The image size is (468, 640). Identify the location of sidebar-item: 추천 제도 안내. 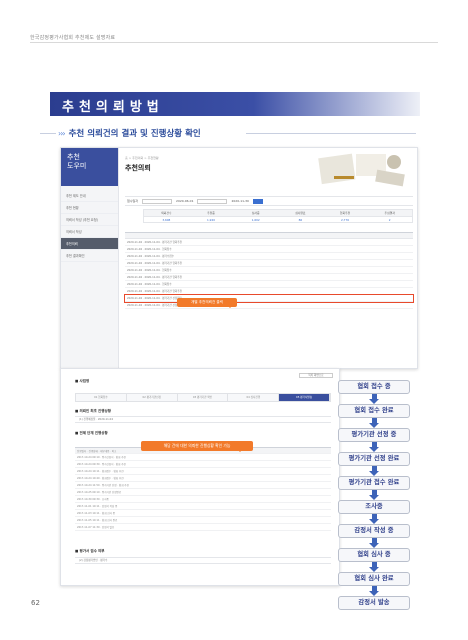
(89, 196).